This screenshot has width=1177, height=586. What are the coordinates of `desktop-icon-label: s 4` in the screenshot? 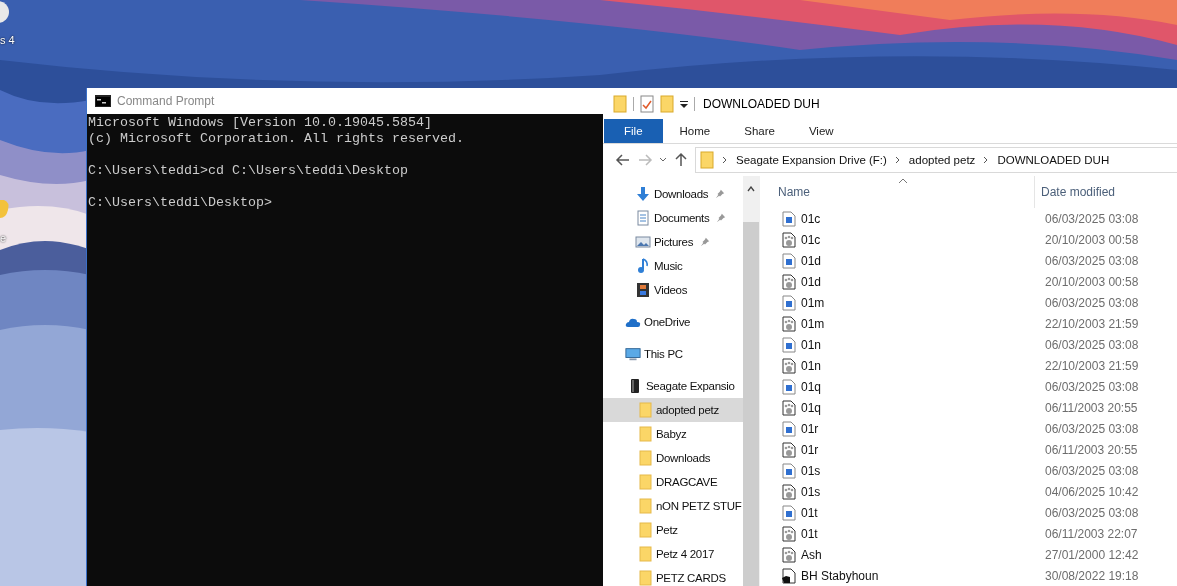 It's located at (7, 40).